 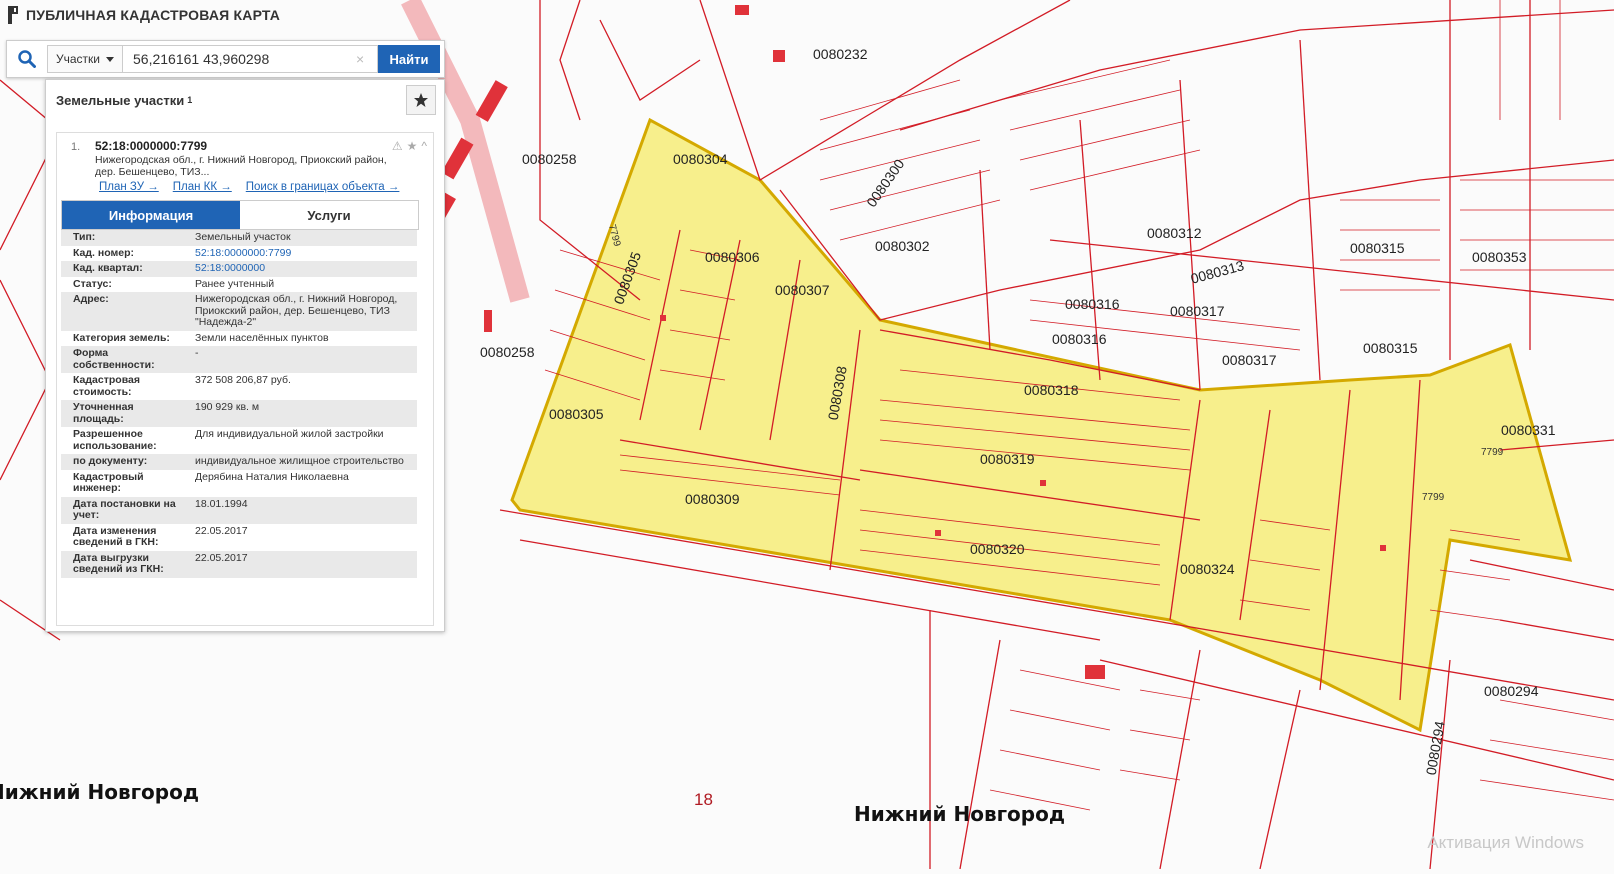 I want to click on clear-icon: ×, so click(x=360, y=59).